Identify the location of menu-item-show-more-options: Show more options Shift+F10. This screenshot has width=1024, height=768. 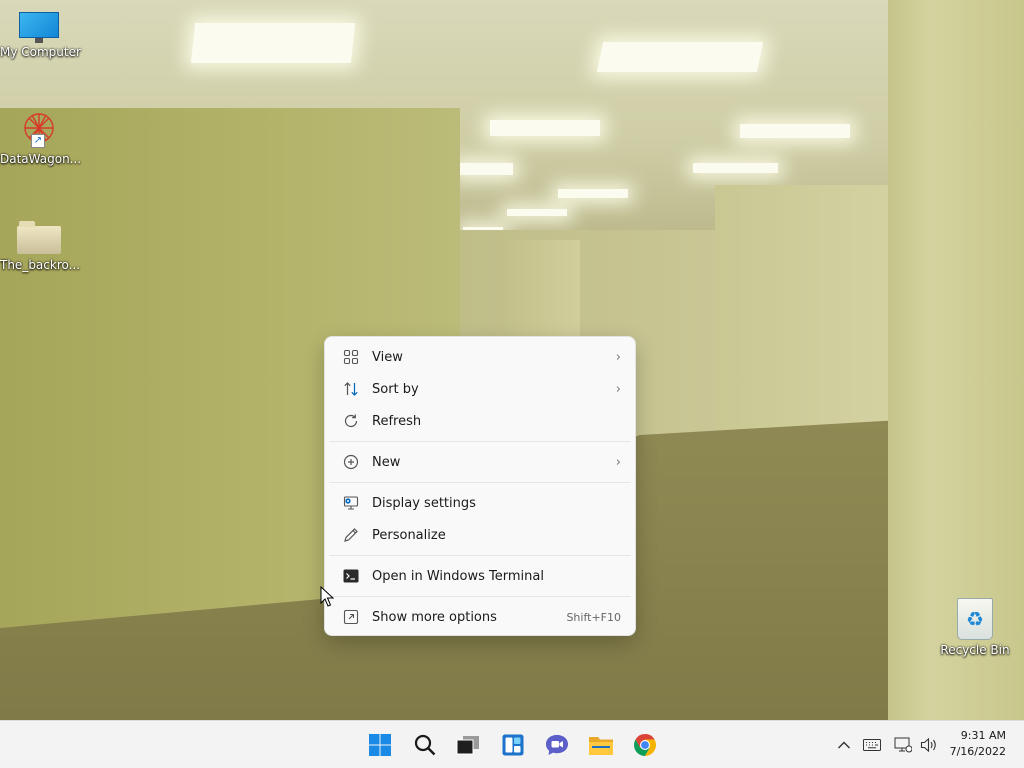
(480, 617).